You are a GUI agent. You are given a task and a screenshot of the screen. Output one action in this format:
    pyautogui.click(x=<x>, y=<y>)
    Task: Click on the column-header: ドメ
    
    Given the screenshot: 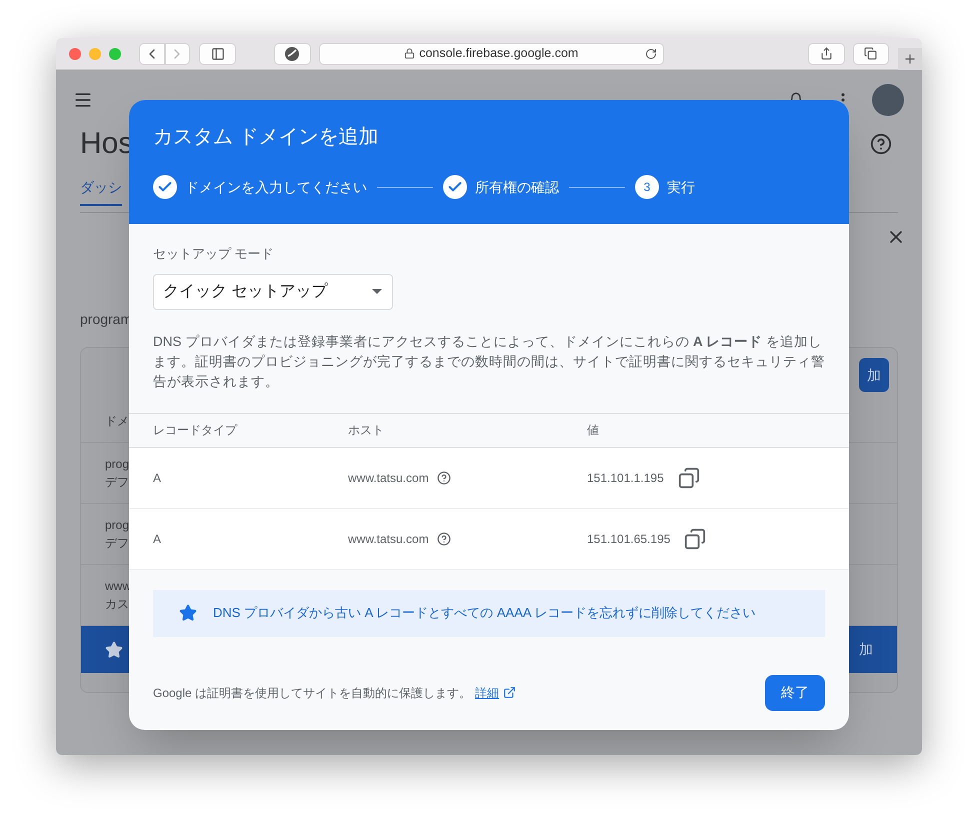 What is the action you would take?
    pyautogui.click(x=117, y=421)
    